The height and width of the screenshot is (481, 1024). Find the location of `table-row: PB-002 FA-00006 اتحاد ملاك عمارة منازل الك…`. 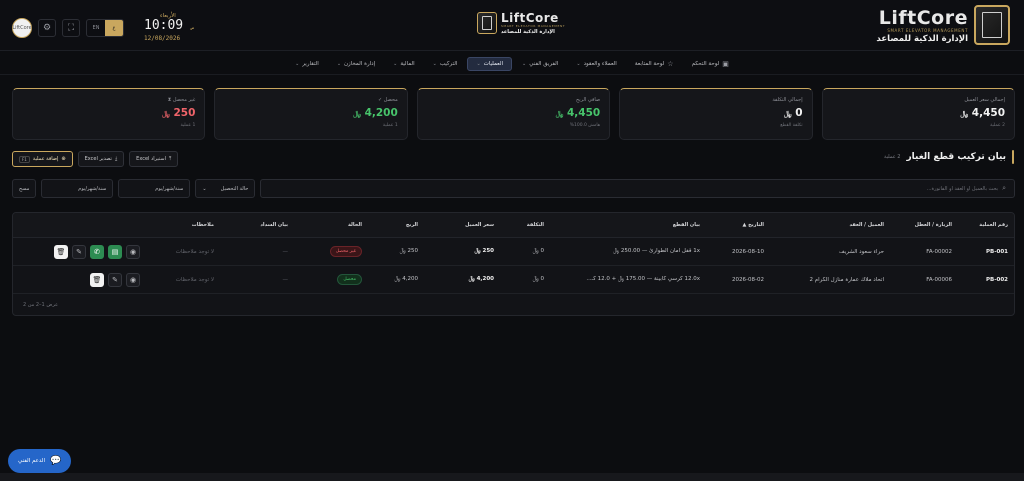

table-row: PB-002 FA-00006 اتحاد ملاك عمارة منازل الك… is located at coordinates (513, 280).